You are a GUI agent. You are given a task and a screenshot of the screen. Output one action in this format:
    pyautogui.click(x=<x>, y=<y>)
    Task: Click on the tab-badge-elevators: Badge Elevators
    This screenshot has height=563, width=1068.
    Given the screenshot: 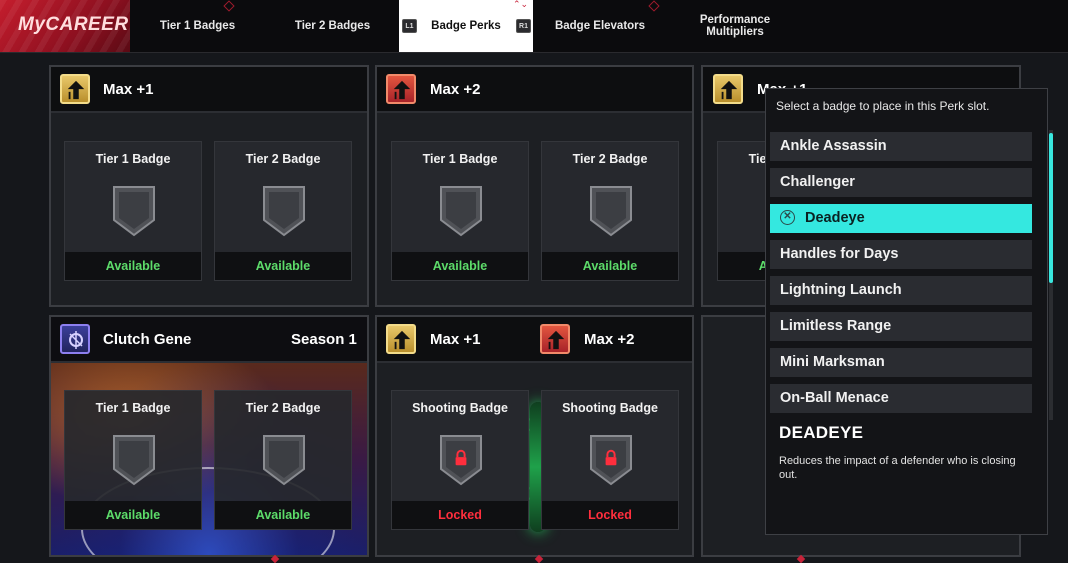 What is the action you would take?
    pyautogui.click(x=600, y=26)
    